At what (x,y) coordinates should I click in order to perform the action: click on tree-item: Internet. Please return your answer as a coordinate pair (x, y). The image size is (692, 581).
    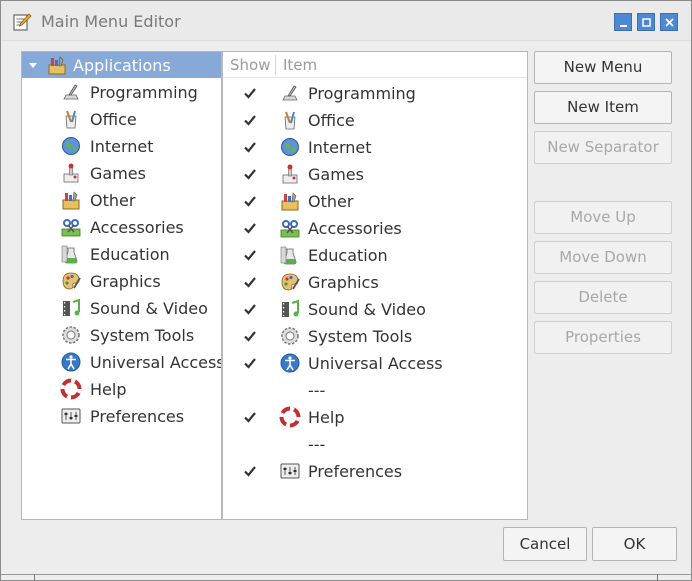
    Looking at the image, I should click on (121, 146).